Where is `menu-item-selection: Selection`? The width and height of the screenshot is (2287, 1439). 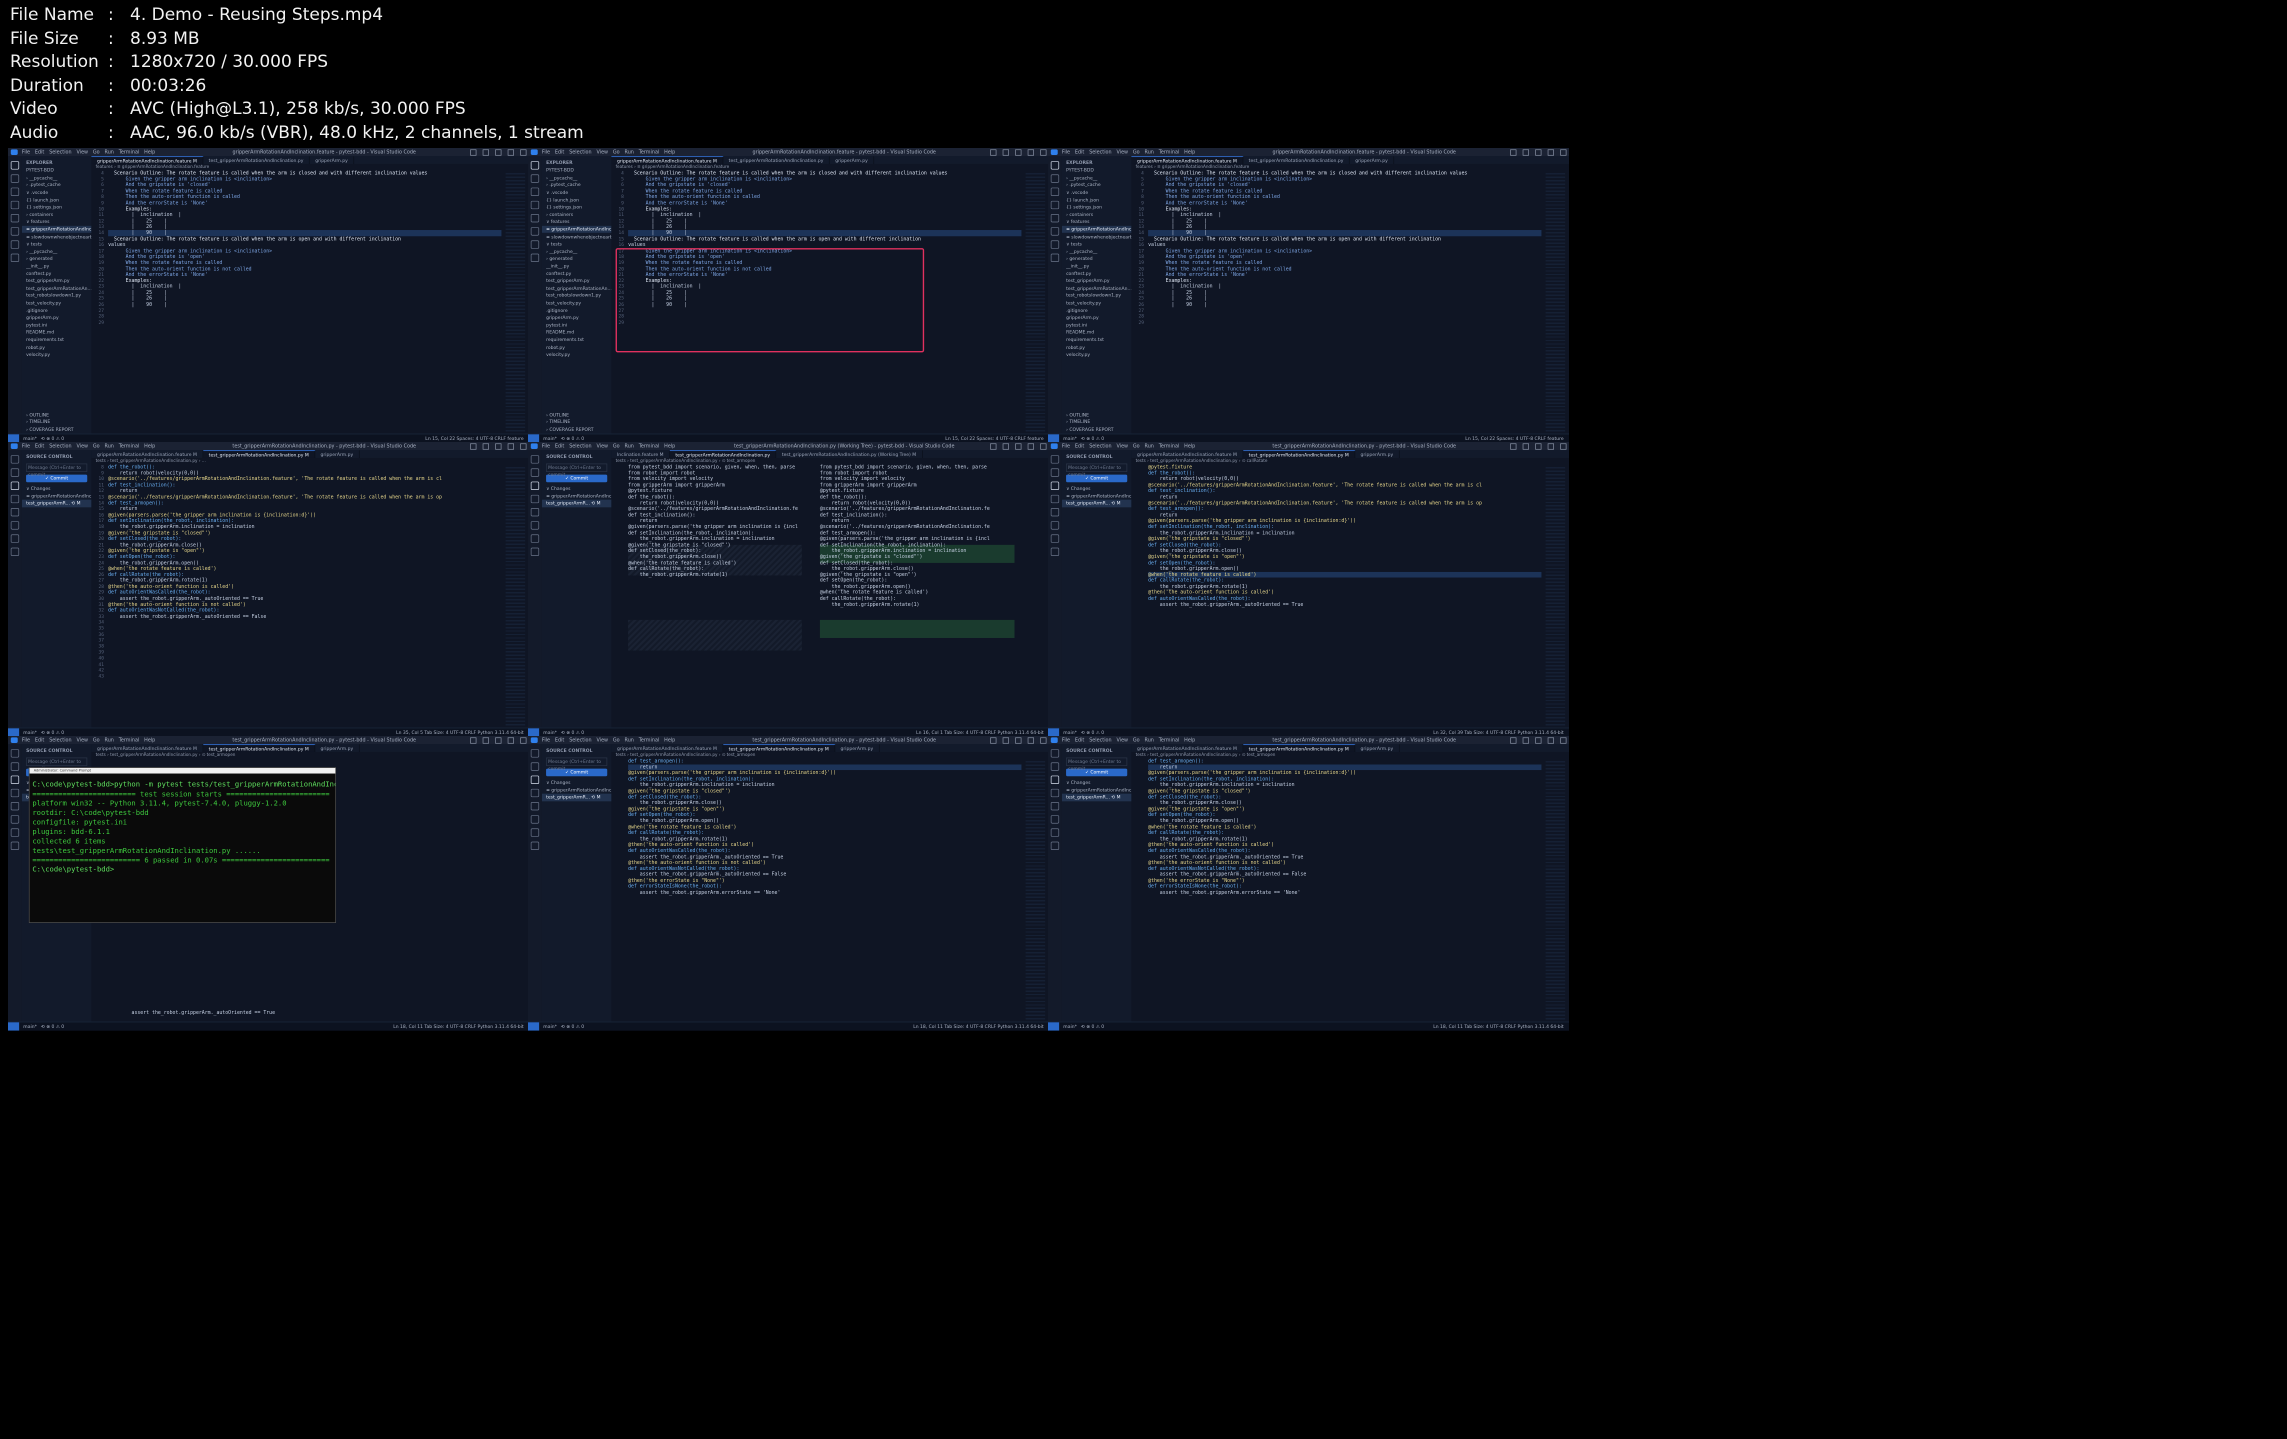 menu-item-selection: Selection is located at coordinates (1100, 446).